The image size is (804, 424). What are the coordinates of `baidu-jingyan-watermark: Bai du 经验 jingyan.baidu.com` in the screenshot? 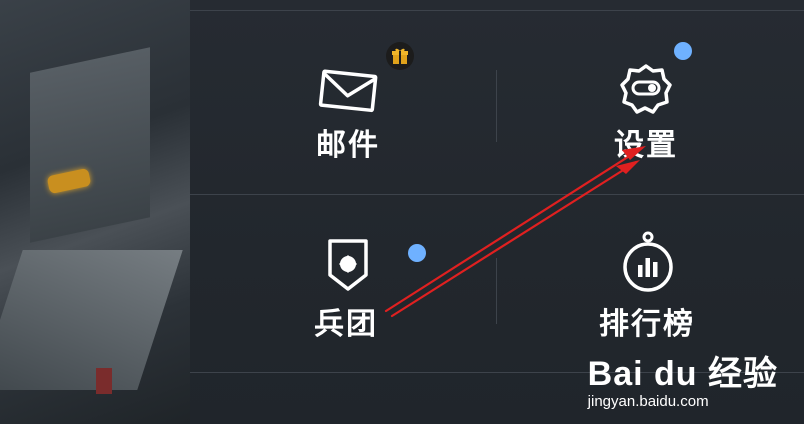 It's located at (683, 378).